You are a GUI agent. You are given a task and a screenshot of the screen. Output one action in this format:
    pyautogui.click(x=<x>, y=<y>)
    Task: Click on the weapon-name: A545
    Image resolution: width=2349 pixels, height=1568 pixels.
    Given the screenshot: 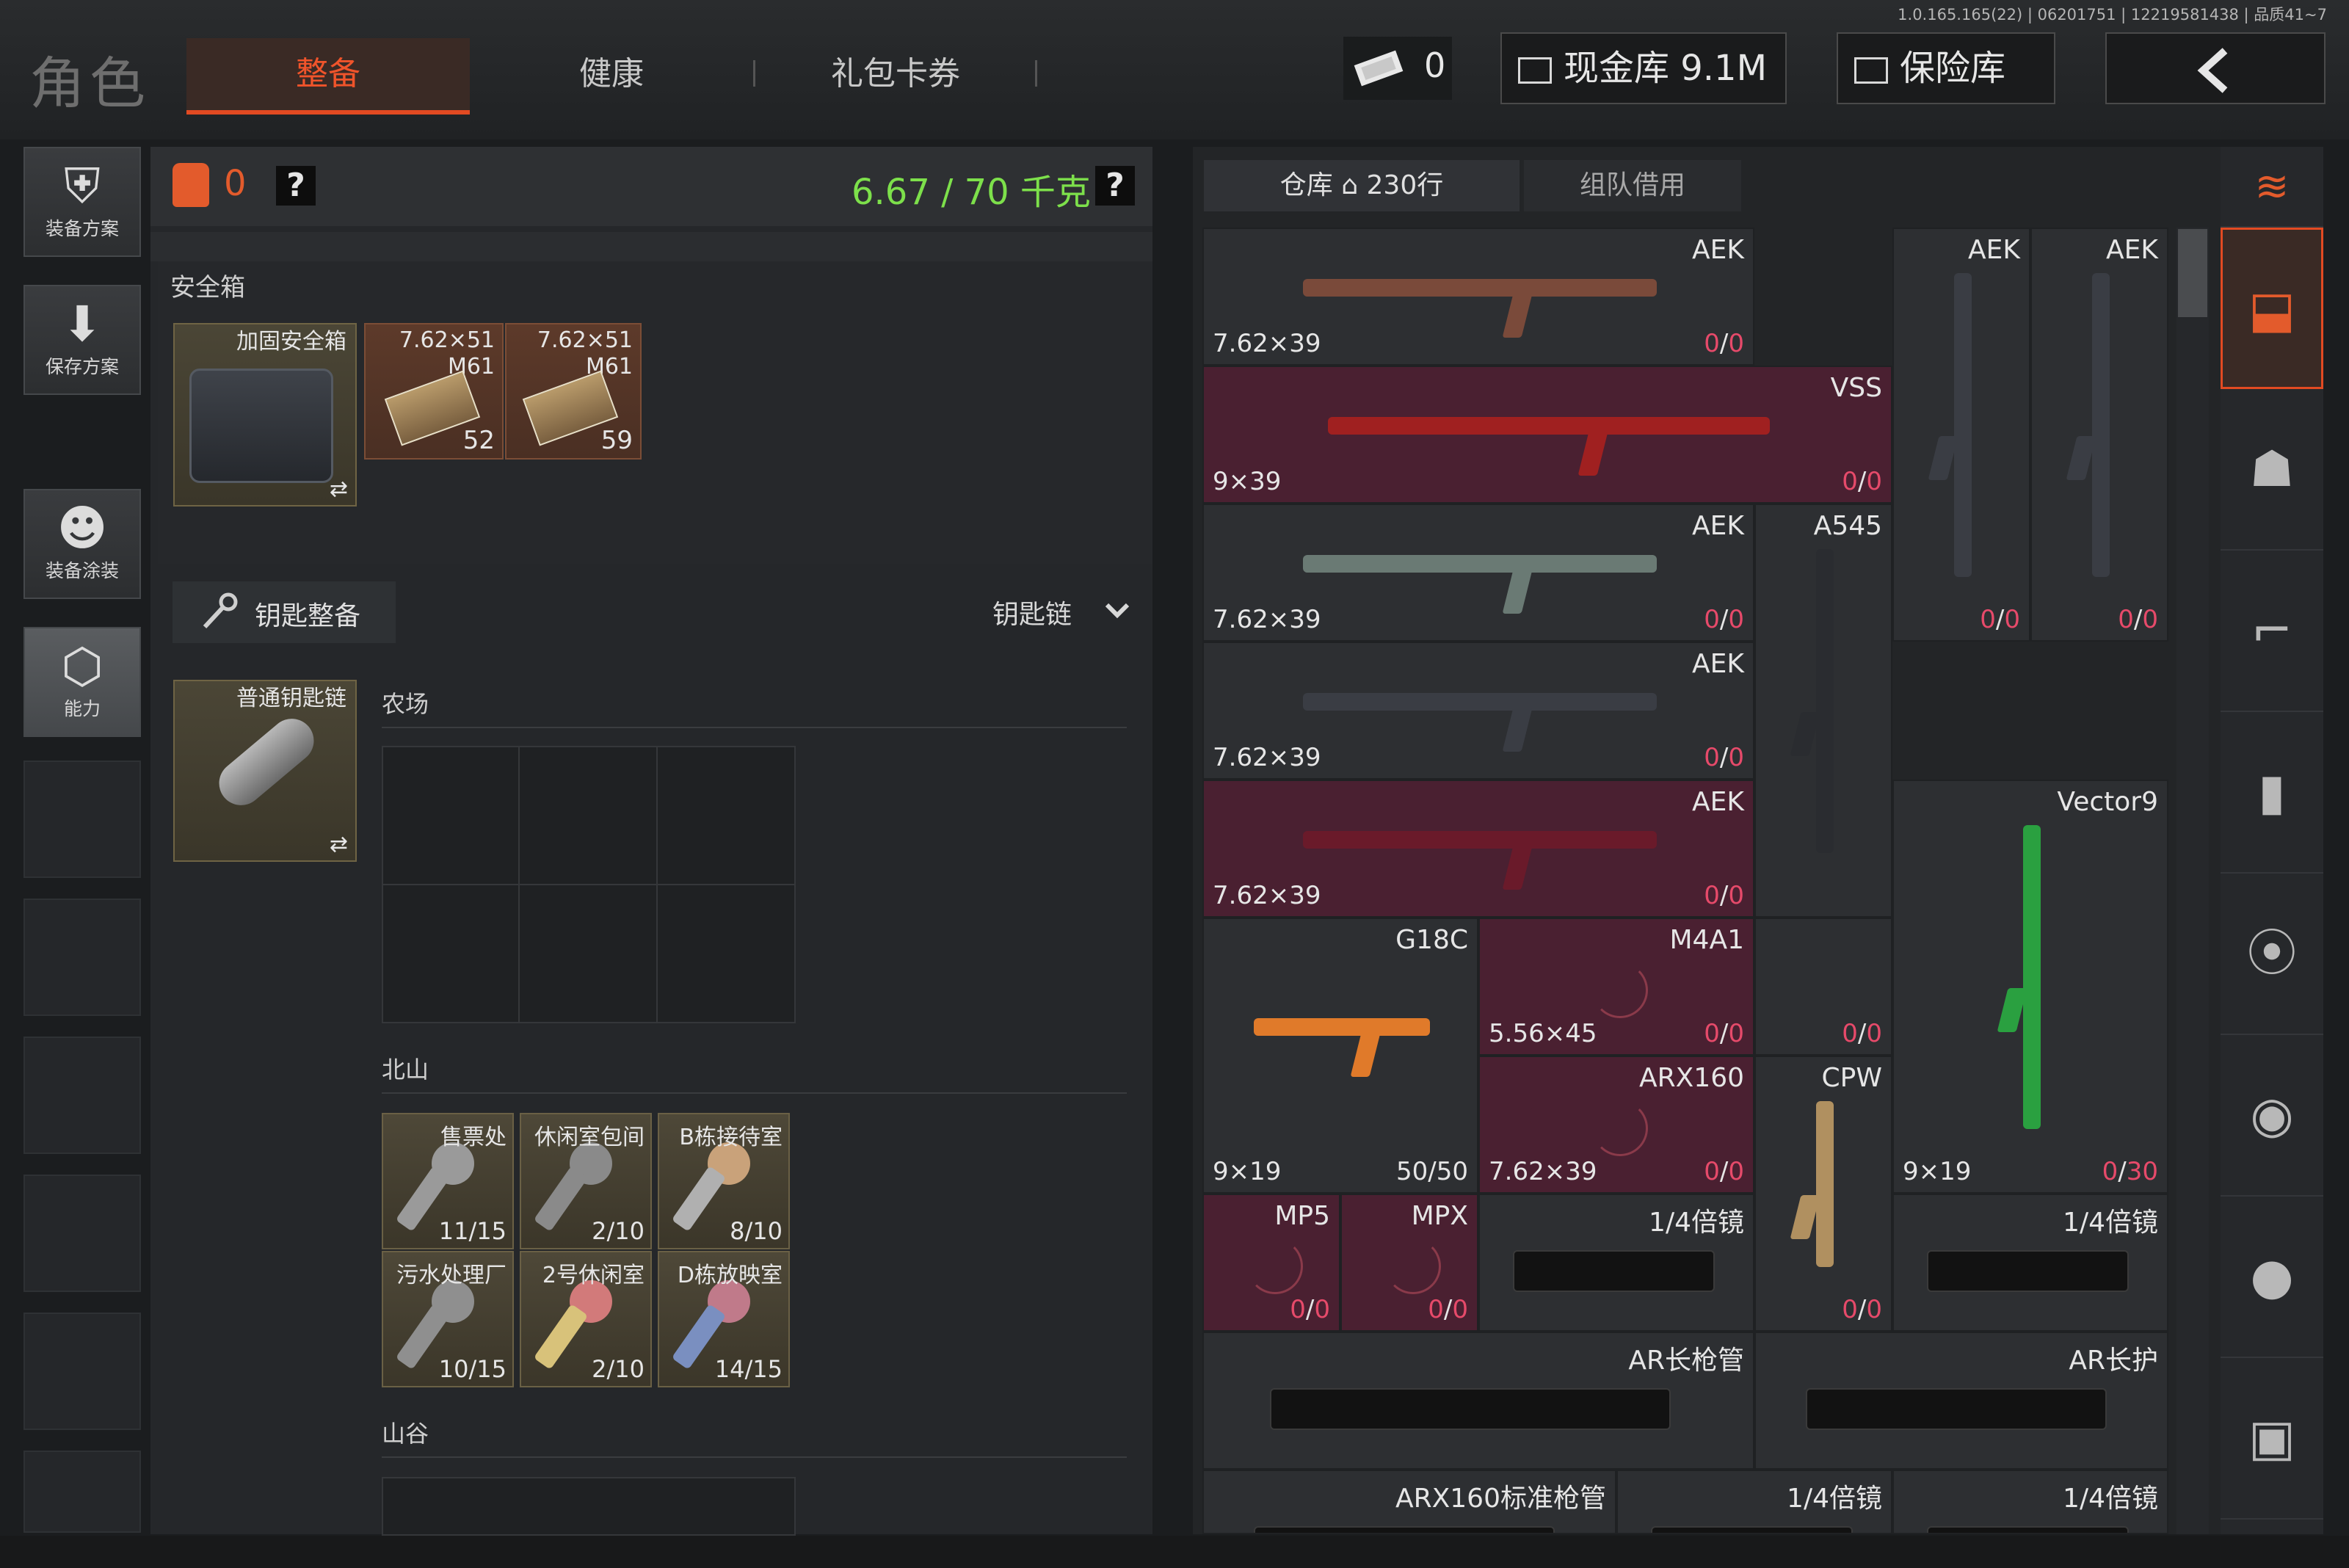 What is the action you would take?
    pyautogui.click(x=1847, y=526)
    